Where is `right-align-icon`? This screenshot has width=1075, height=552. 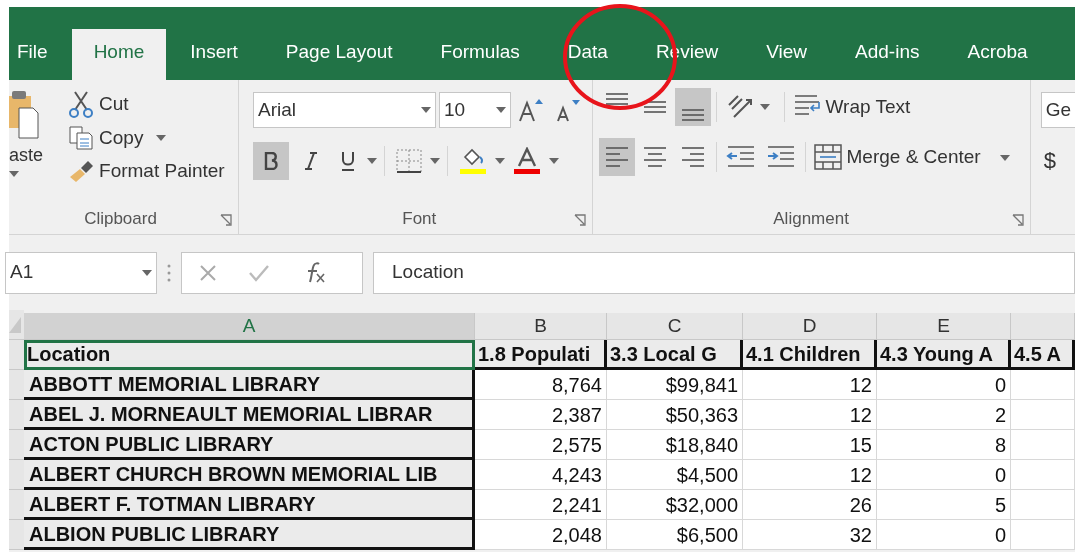
right-align-icon is located at coordinates (692, 157).